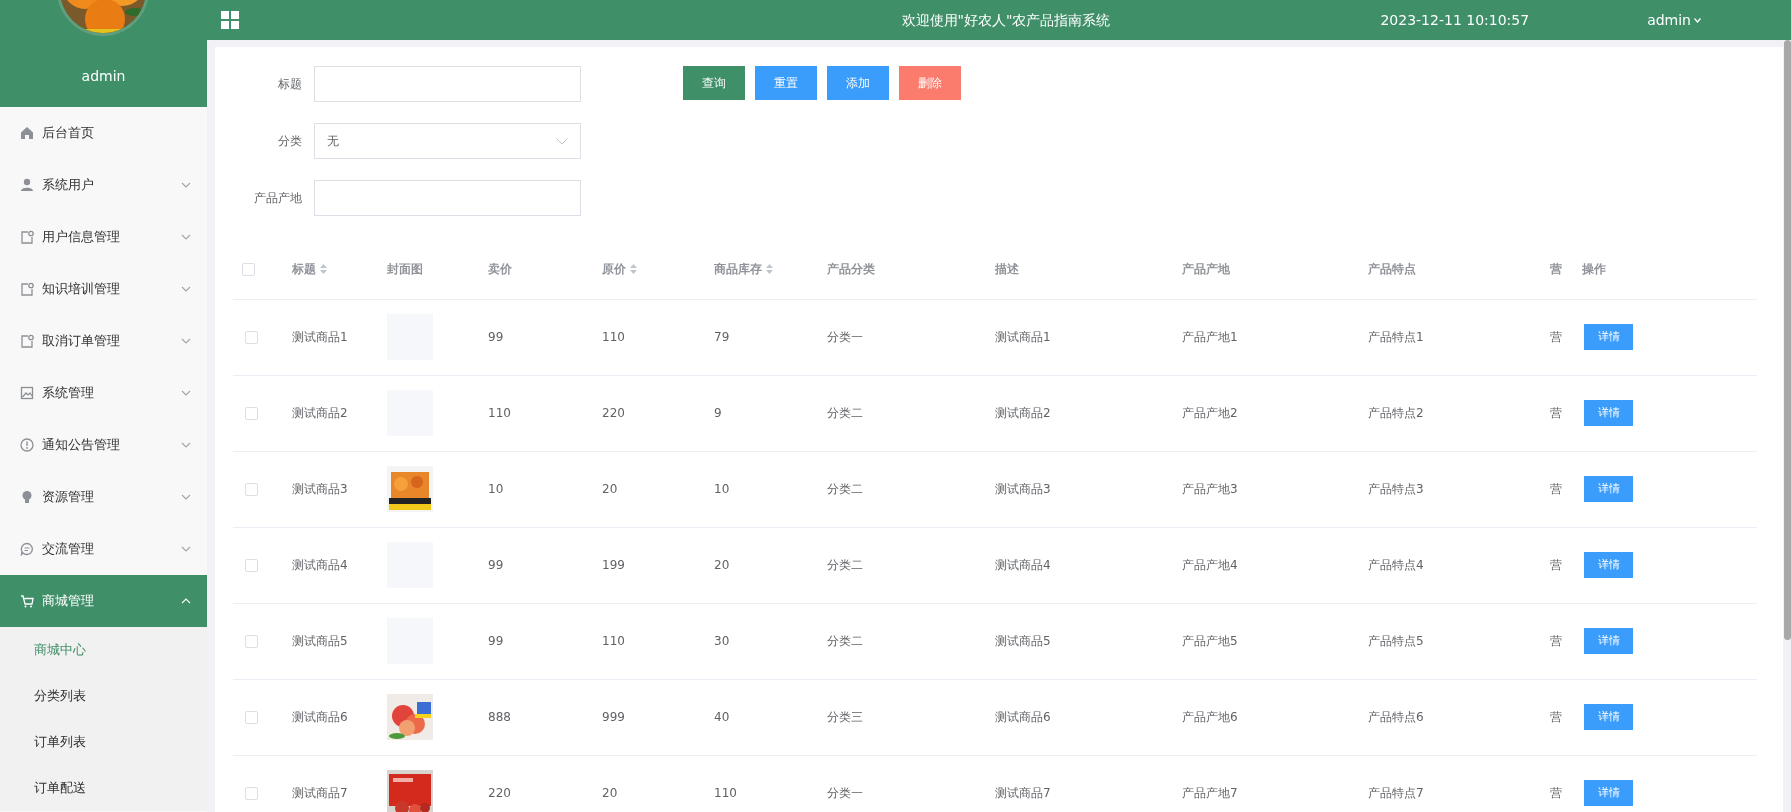 This screenshot has width=1791, height=812. I want to click on table-cell: 测试商品3, so click(320, 489).